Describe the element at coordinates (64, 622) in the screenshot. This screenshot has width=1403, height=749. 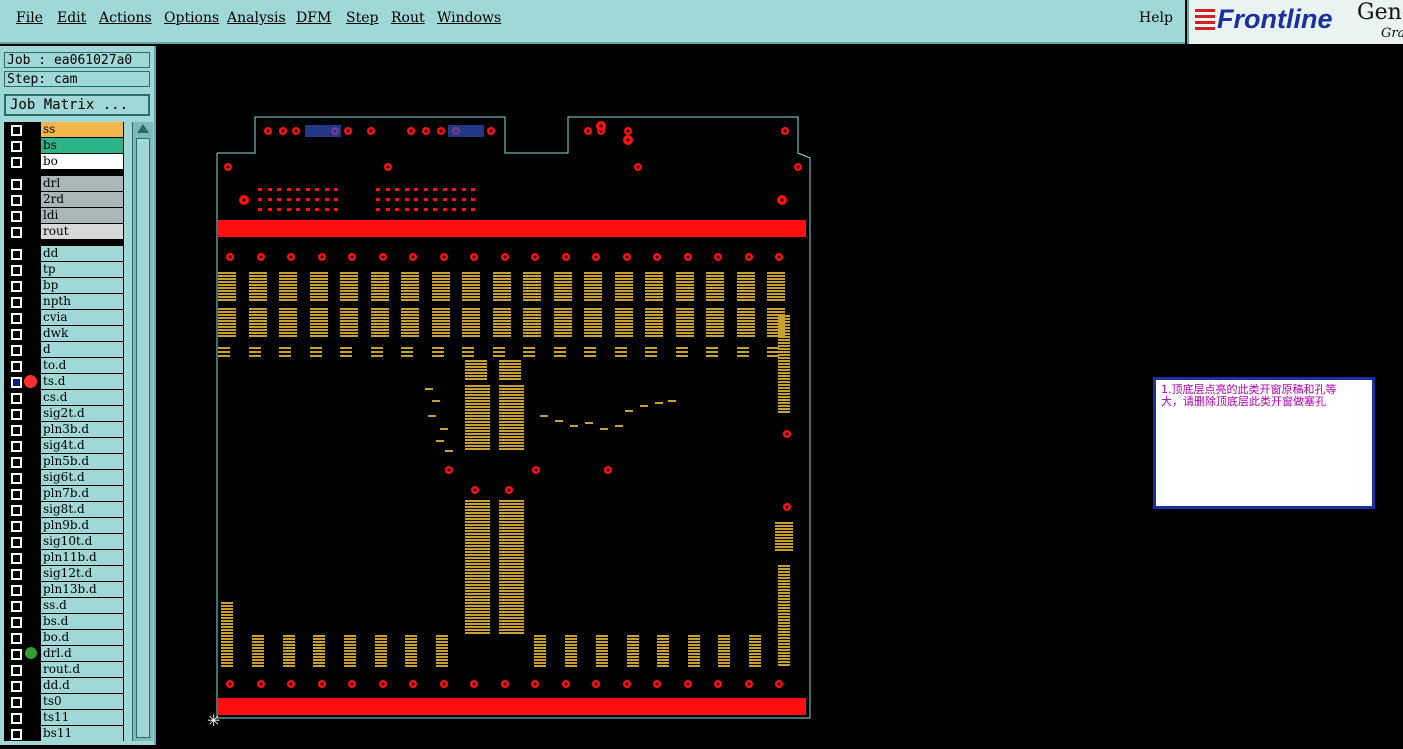
I see `layer-row: bs.d` at that location.